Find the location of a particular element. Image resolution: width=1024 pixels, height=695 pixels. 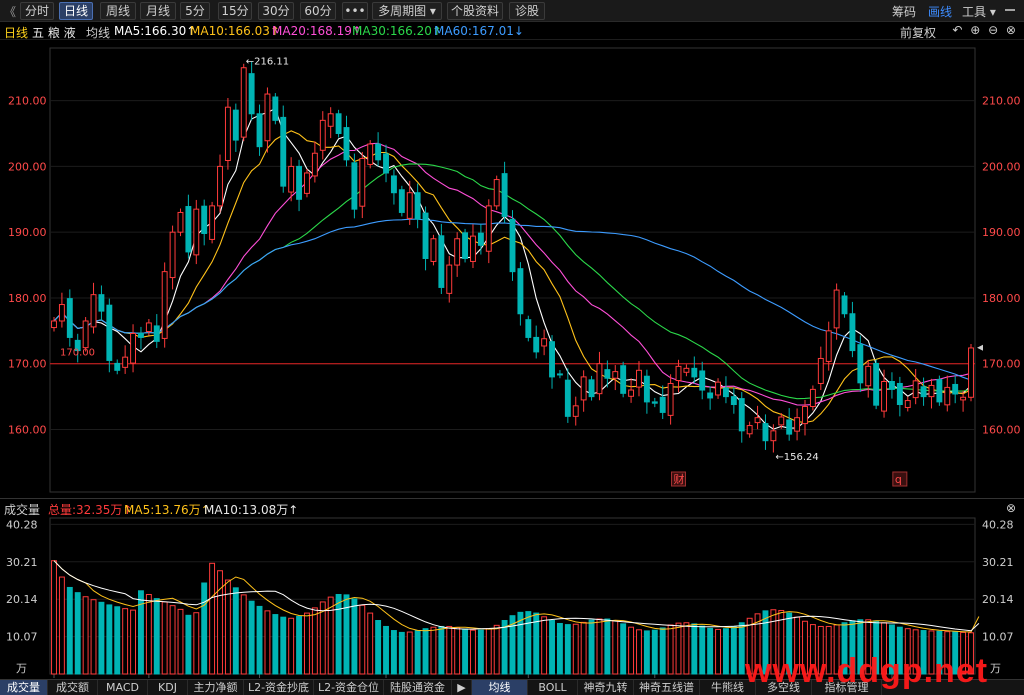

bottom-tab-2: MACD is located at coordinates (123, 687).